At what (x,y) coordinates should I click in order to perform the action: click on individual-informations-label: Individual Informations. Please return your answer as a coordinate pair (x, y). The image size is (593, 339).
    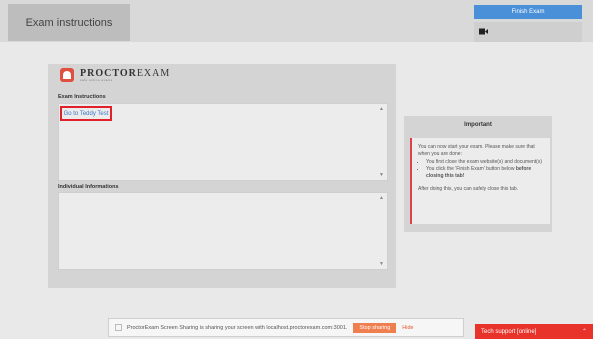
    Looking at the image, I should click on (88, 187).